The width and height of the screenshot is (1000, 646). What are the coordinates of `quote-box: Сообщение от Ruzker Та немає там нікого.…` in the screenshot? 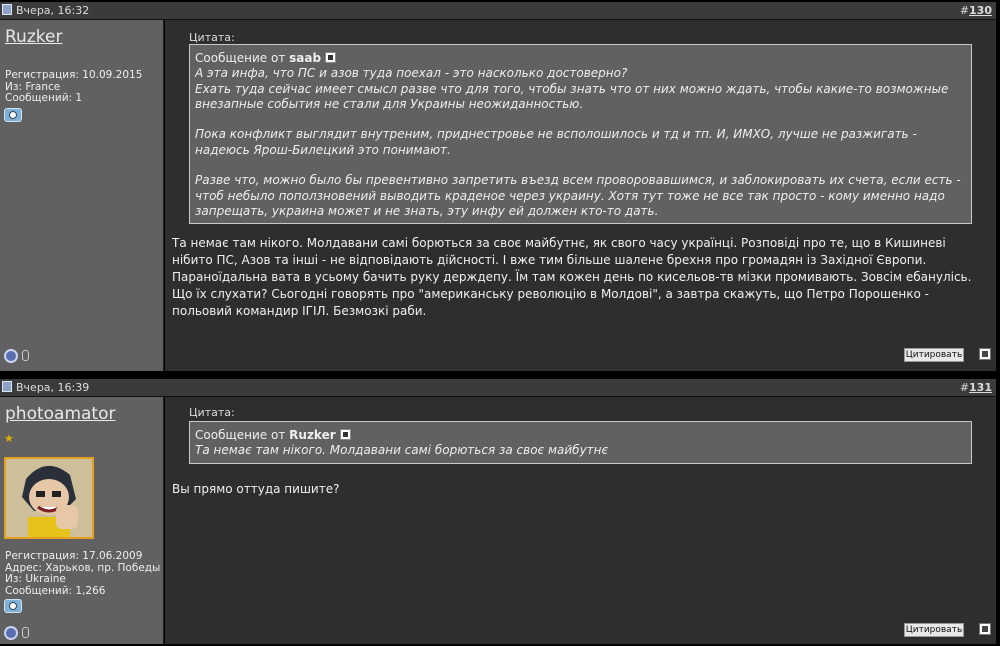 It's located at (580, 442).